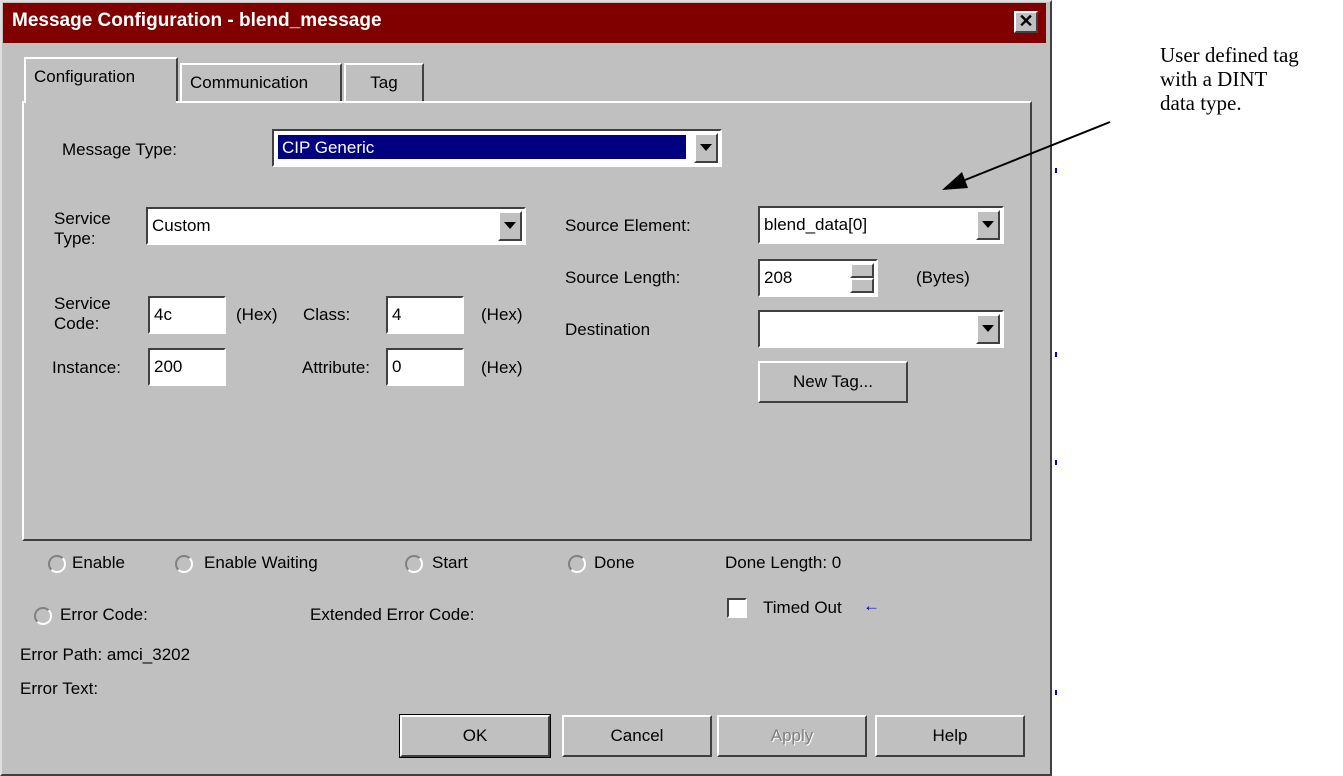 Image resolution: width=1343 pixels, height=776 pixels. I want to click on timed-out-checkbox, so click(737, 608).